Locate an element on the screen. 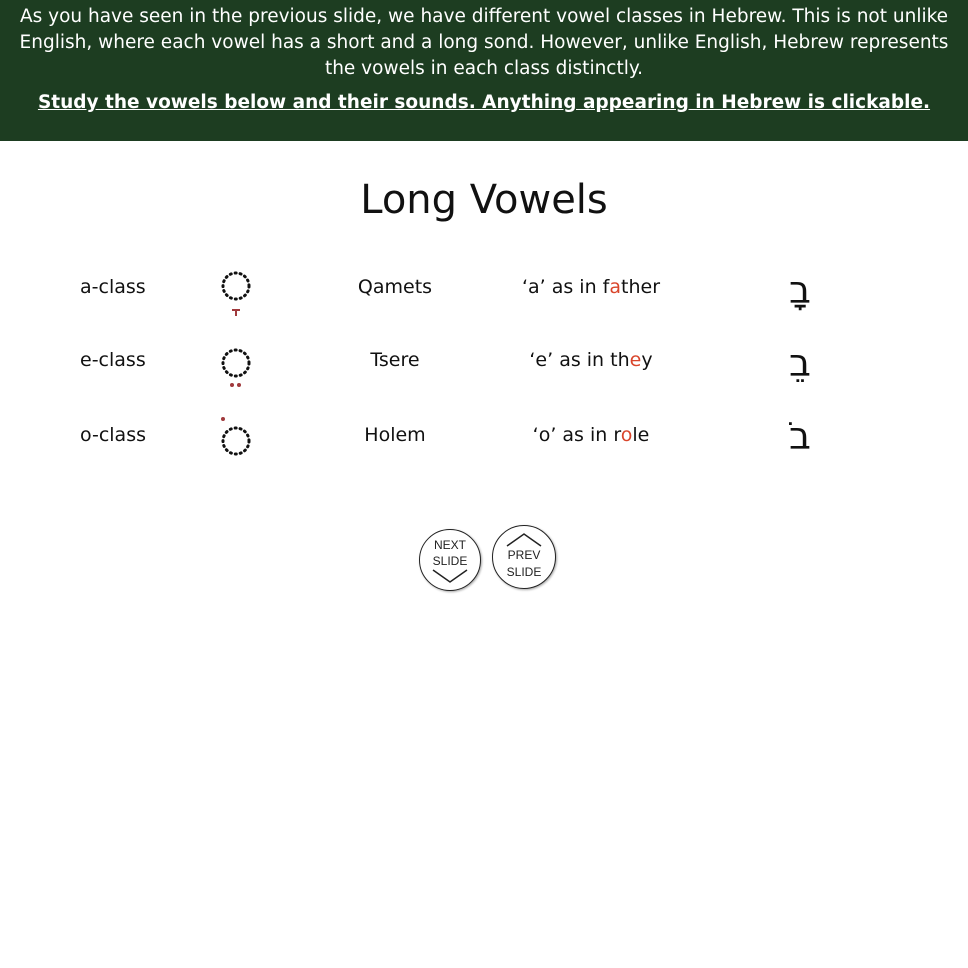  sound-highlight: a is located at coordinates (615, 287).